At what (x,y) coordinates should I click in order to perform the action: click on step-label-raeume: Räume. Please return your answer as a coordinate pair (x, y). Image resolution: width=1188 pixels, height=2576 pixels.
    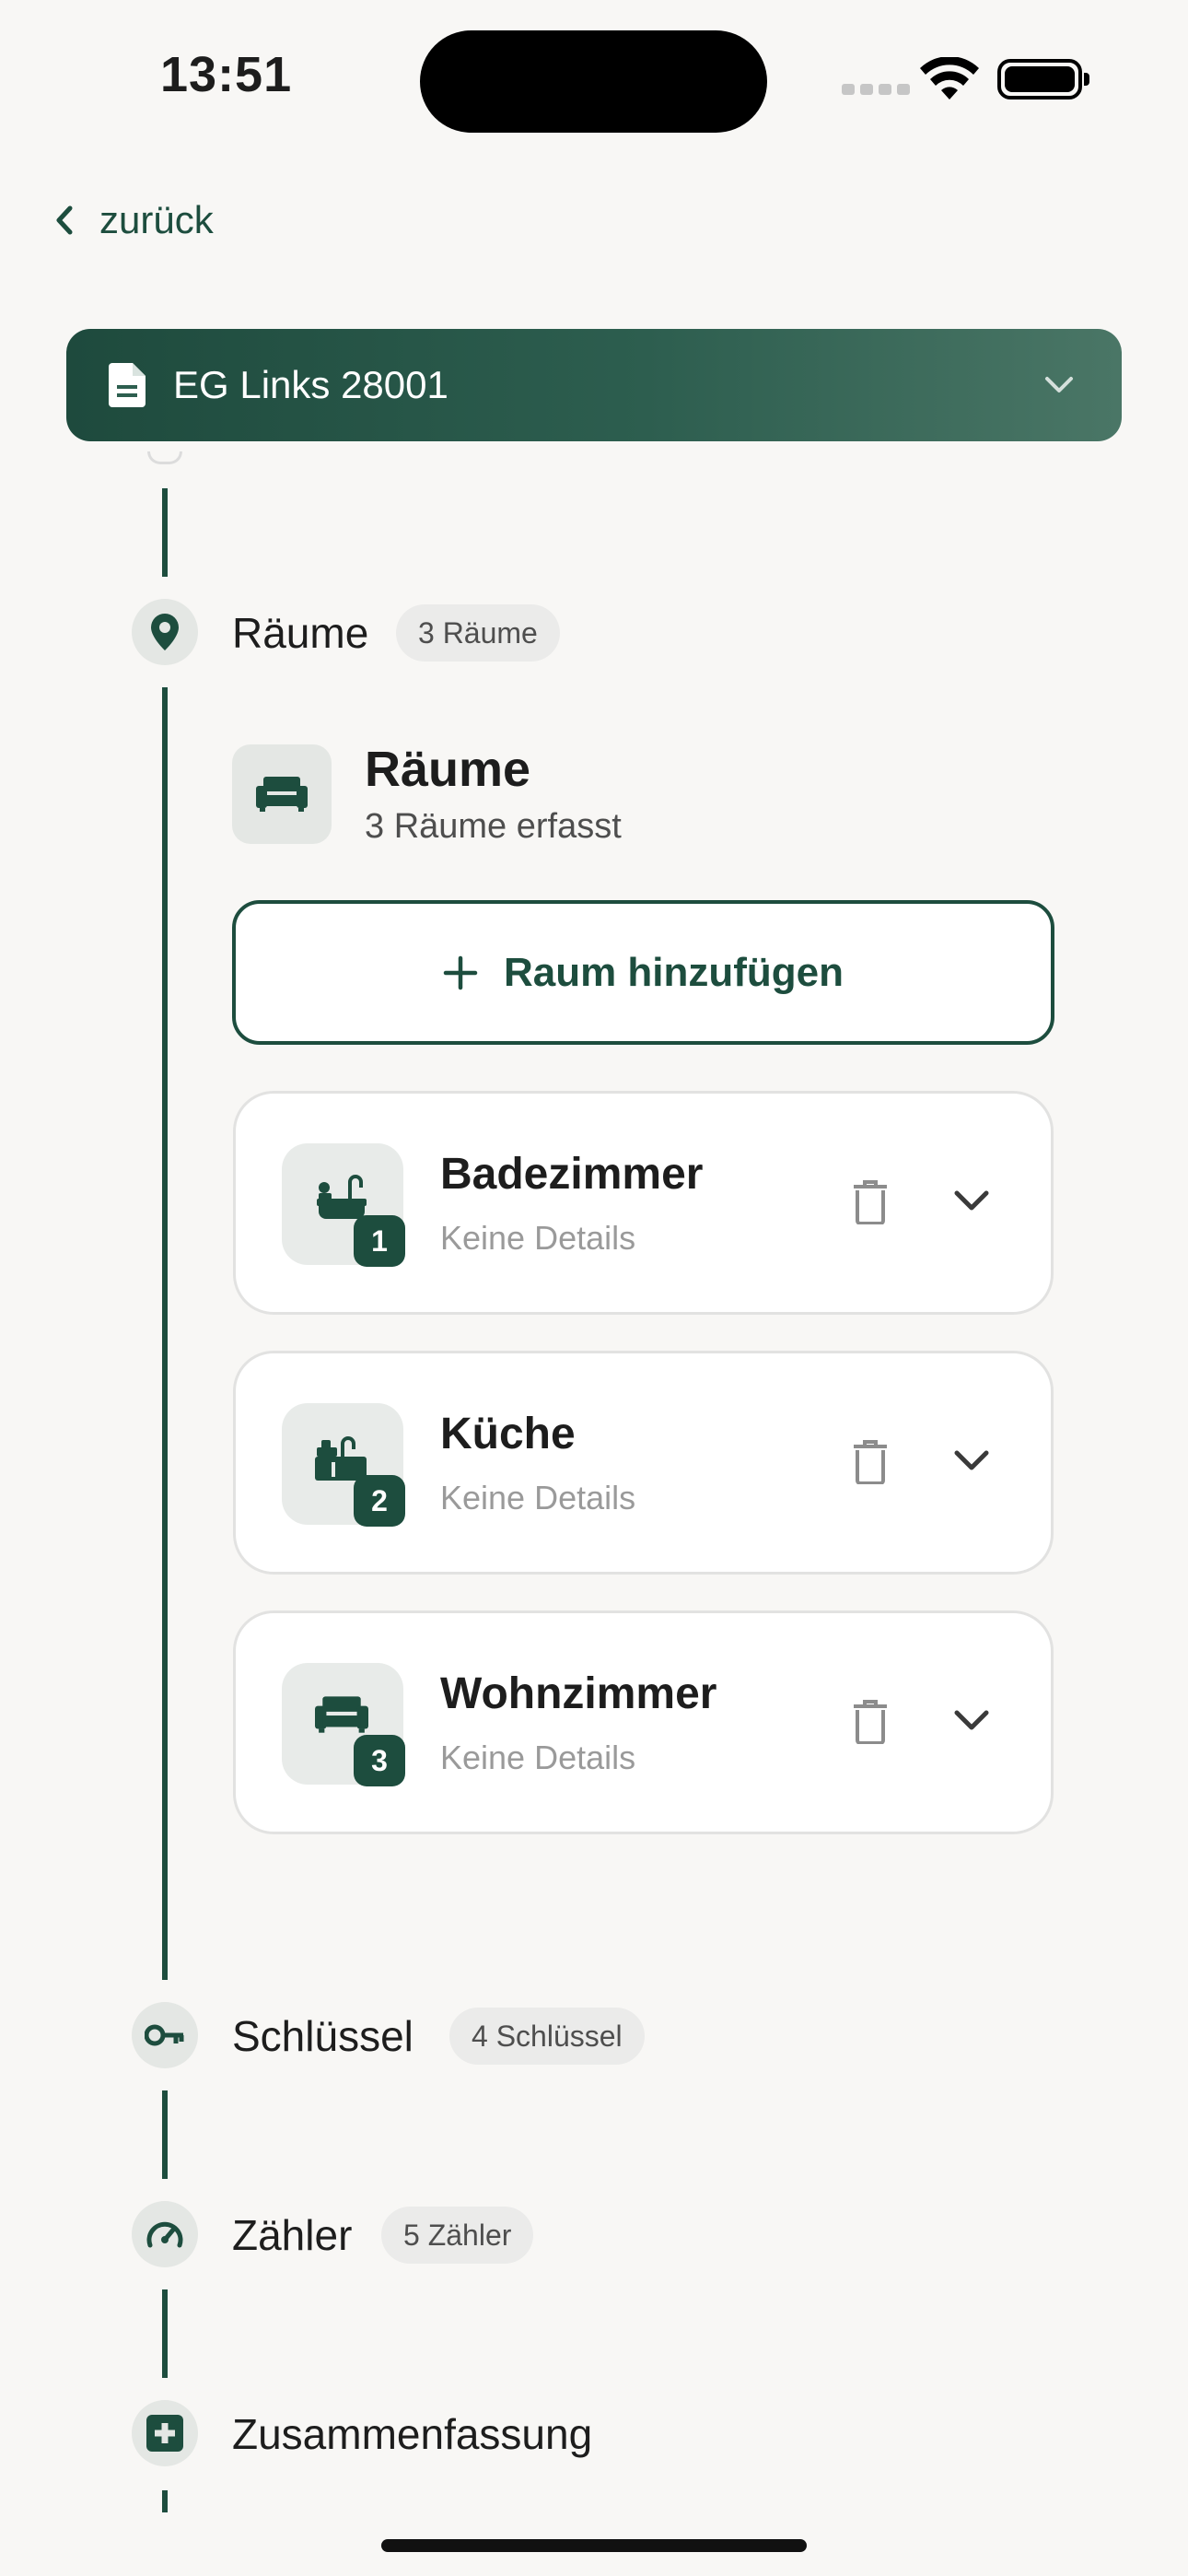
    Looking at the image, I should click on (300, 633).